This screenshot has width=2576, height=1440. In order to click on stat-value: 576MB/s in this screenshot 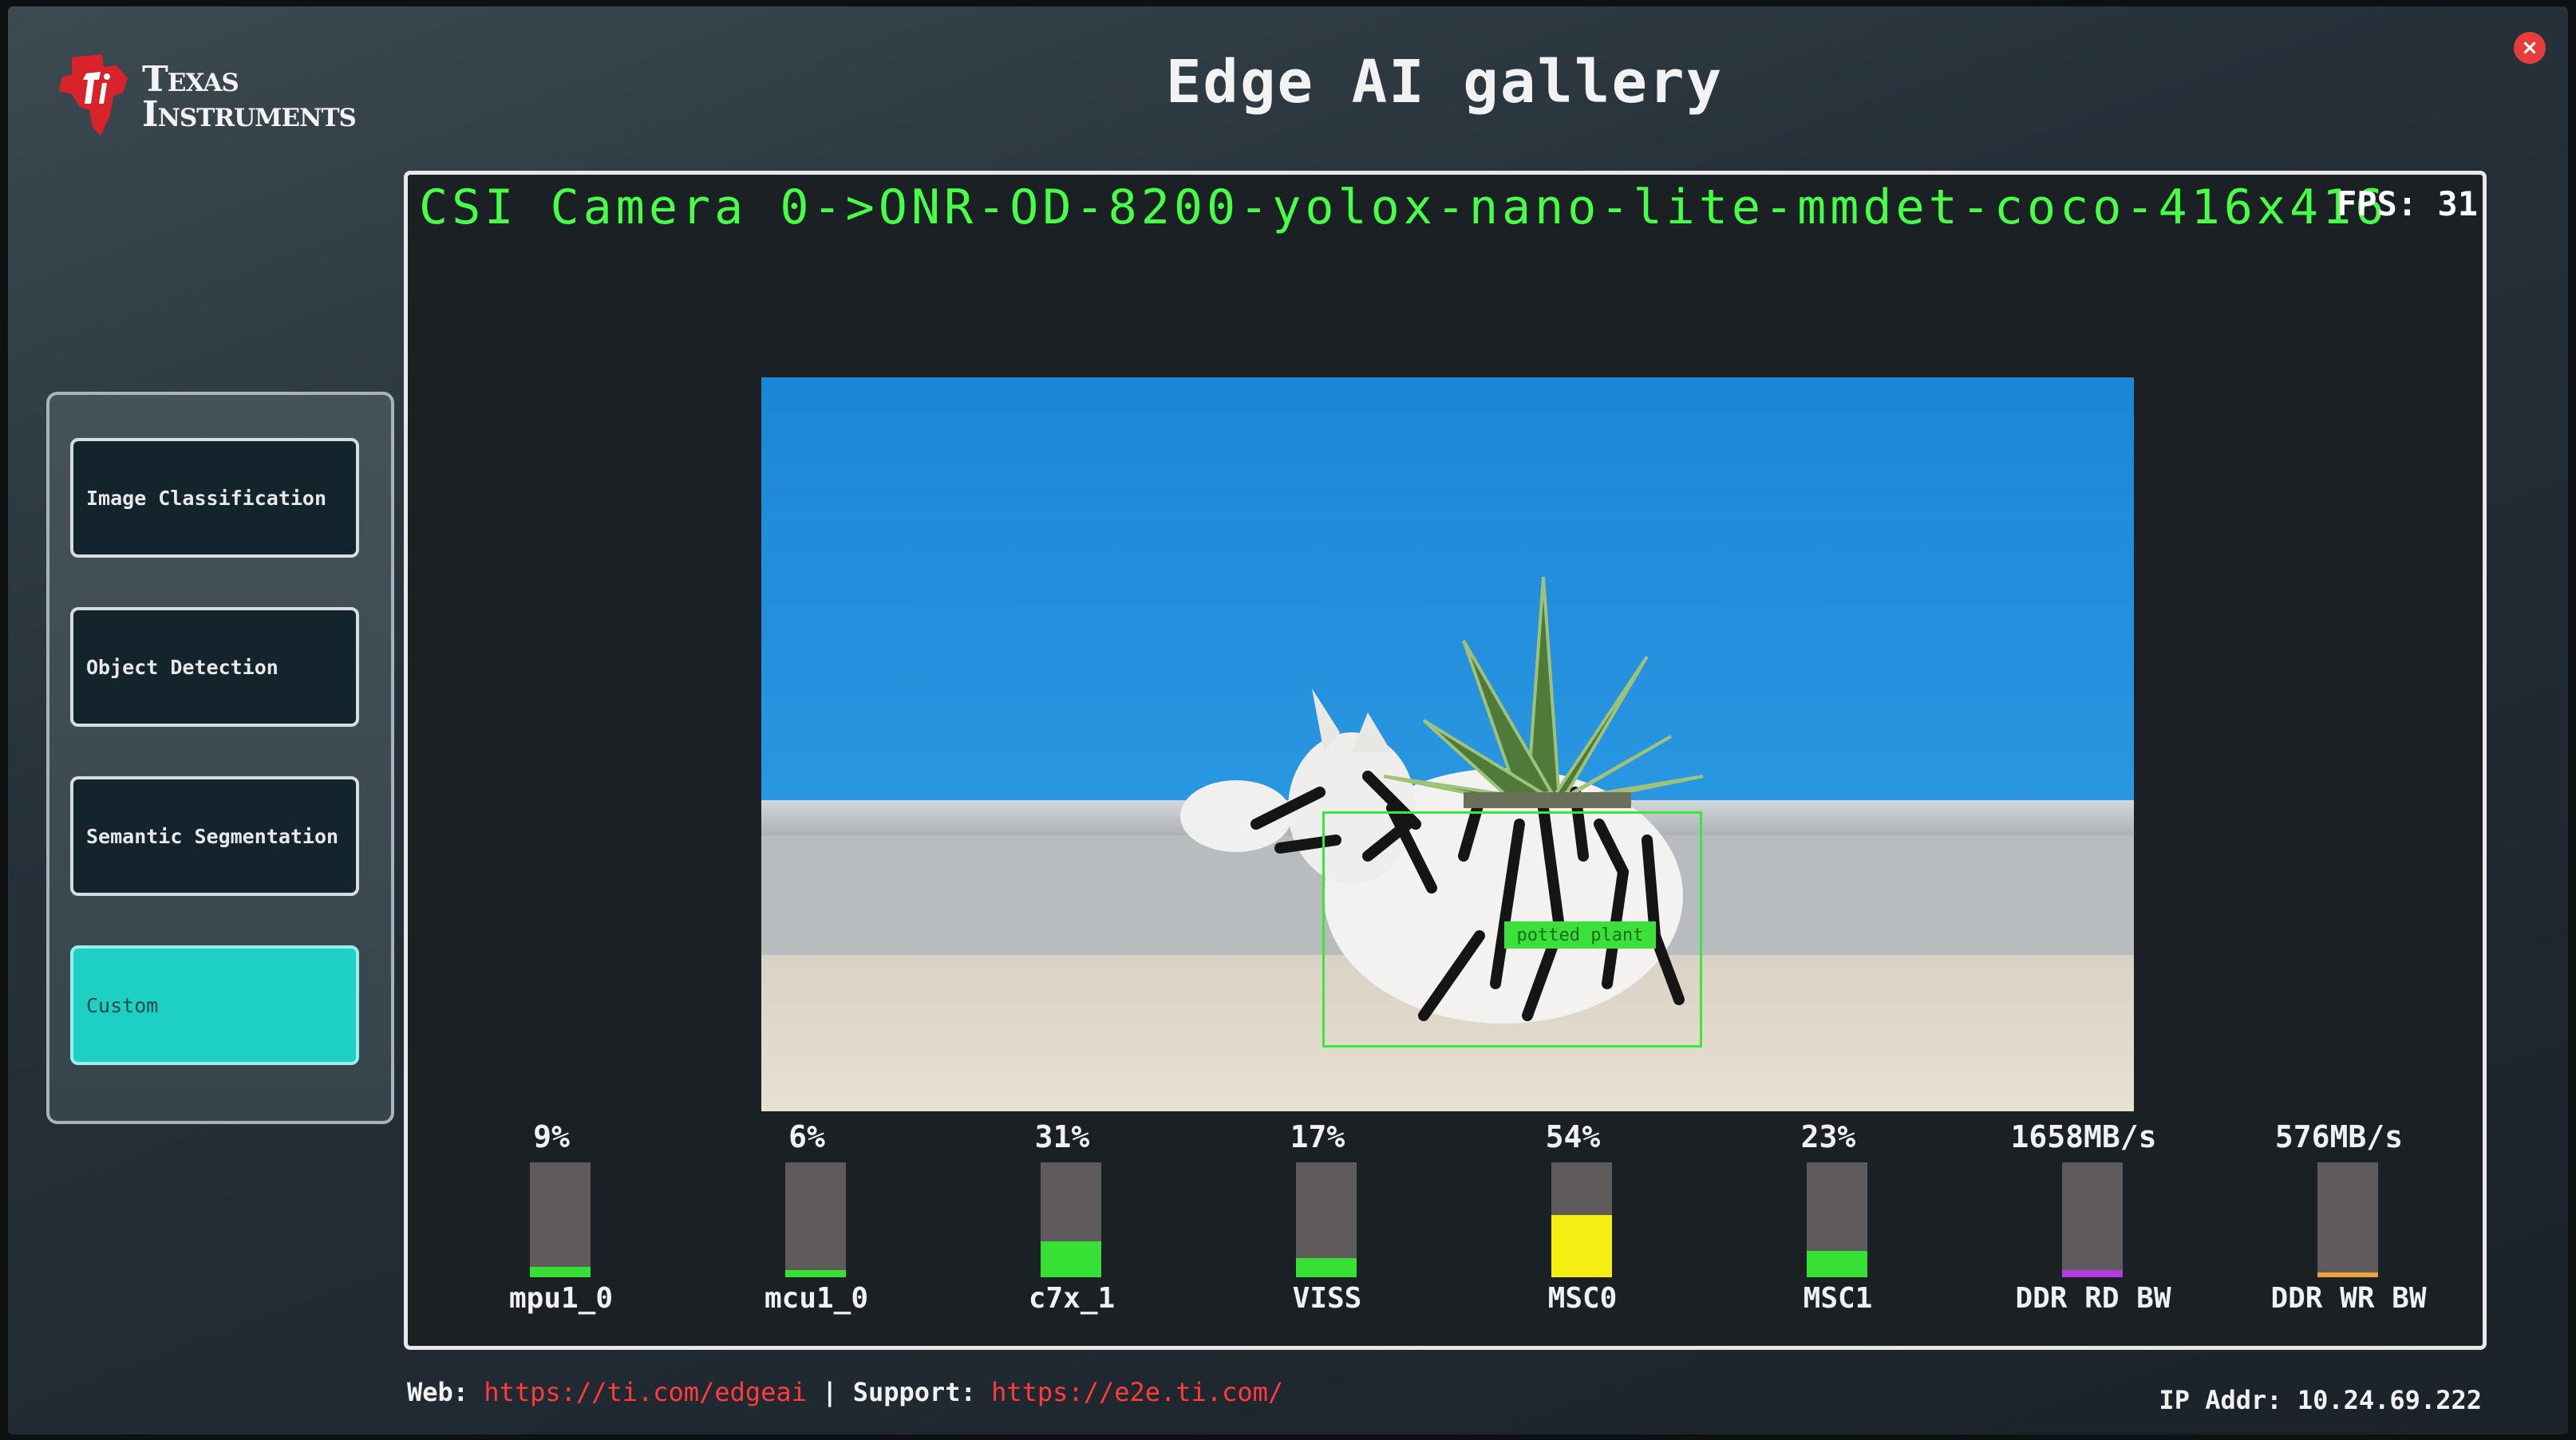, I will do `click(2339, 1137)`.